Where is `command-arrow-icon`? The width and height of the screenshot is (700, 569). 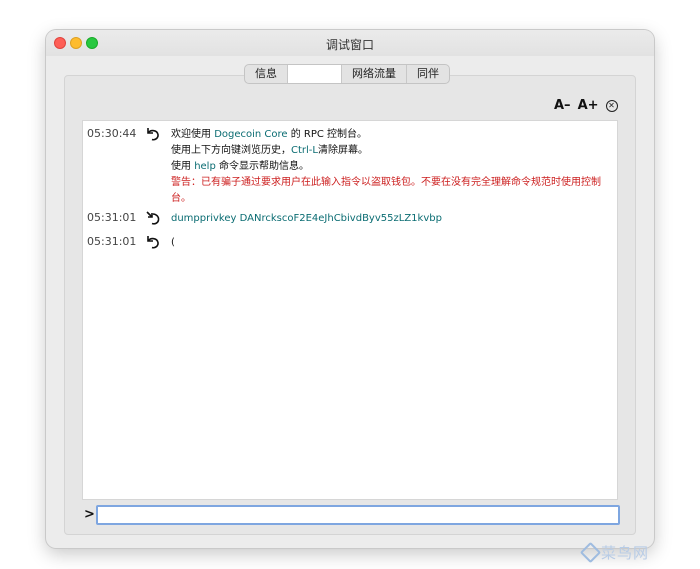
command-arrow-icon is located at coordinates (153, 218).